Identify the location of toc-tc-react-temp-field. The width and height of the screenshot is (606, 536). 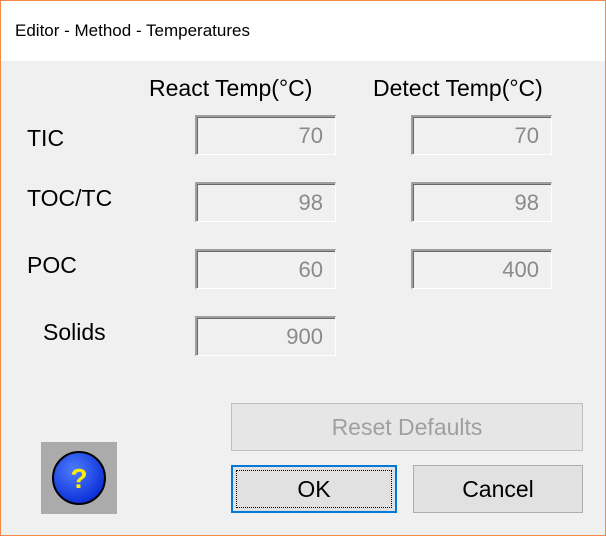
(265, 202).